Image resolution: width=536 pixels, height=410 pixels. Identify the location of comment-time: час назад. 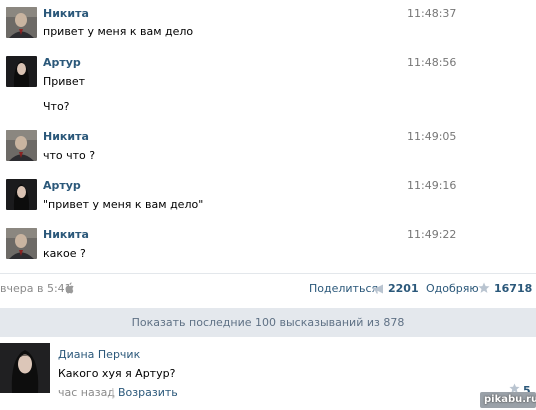
(86, 392).